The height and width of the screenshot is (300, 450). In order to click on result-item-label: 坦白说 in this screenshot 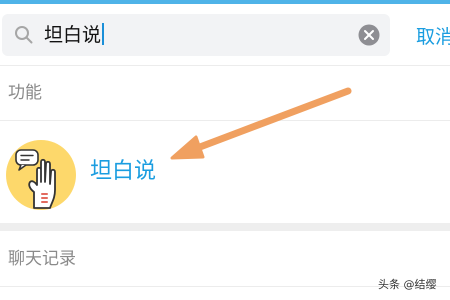, I will do `click(123, 171)`.